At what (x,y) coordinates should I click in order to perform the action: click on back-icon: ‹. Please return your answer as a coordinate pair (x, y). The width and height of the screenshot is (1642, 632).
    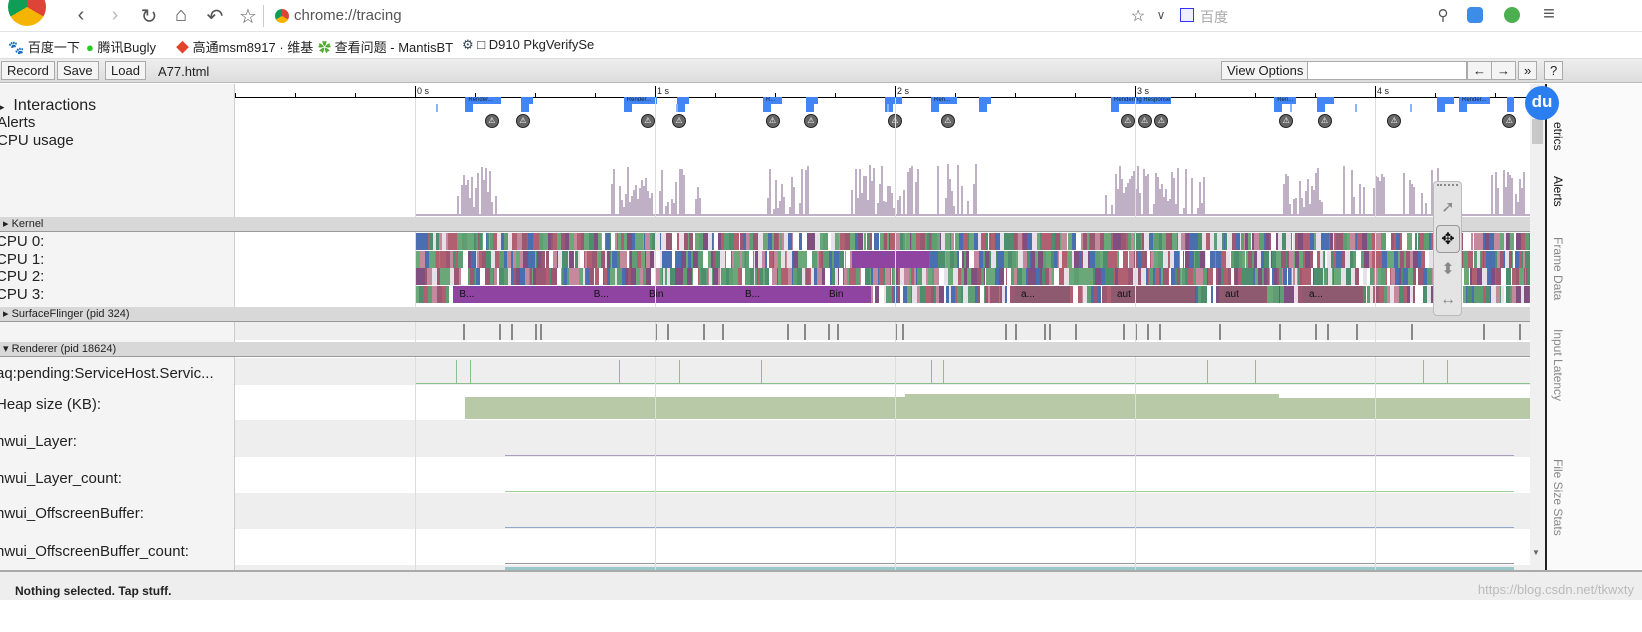
    Looking at the image, I should click on (81, 15).